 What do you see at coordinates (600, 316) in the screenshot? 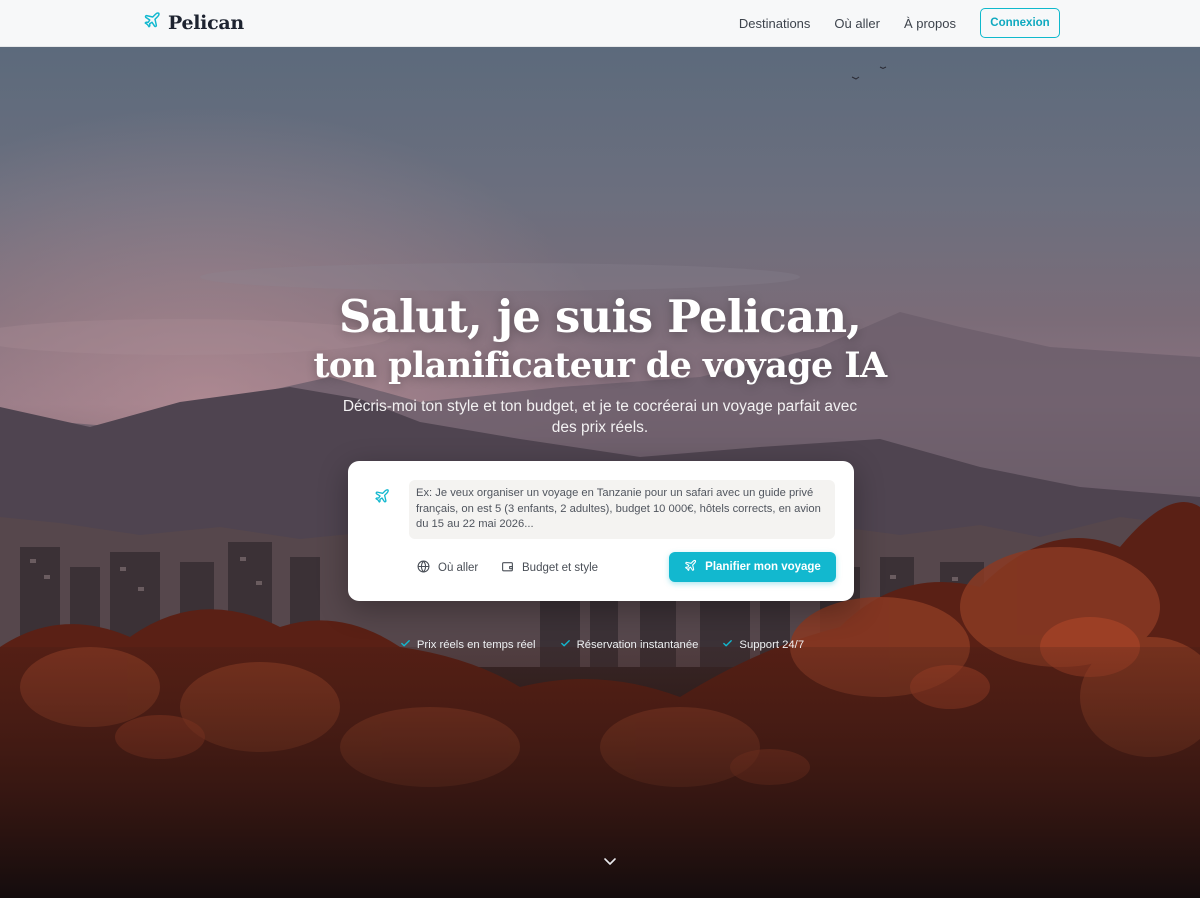
I see `hero-title-line1: Salut, je suis Pelican,` at bounding box center [600, 316].